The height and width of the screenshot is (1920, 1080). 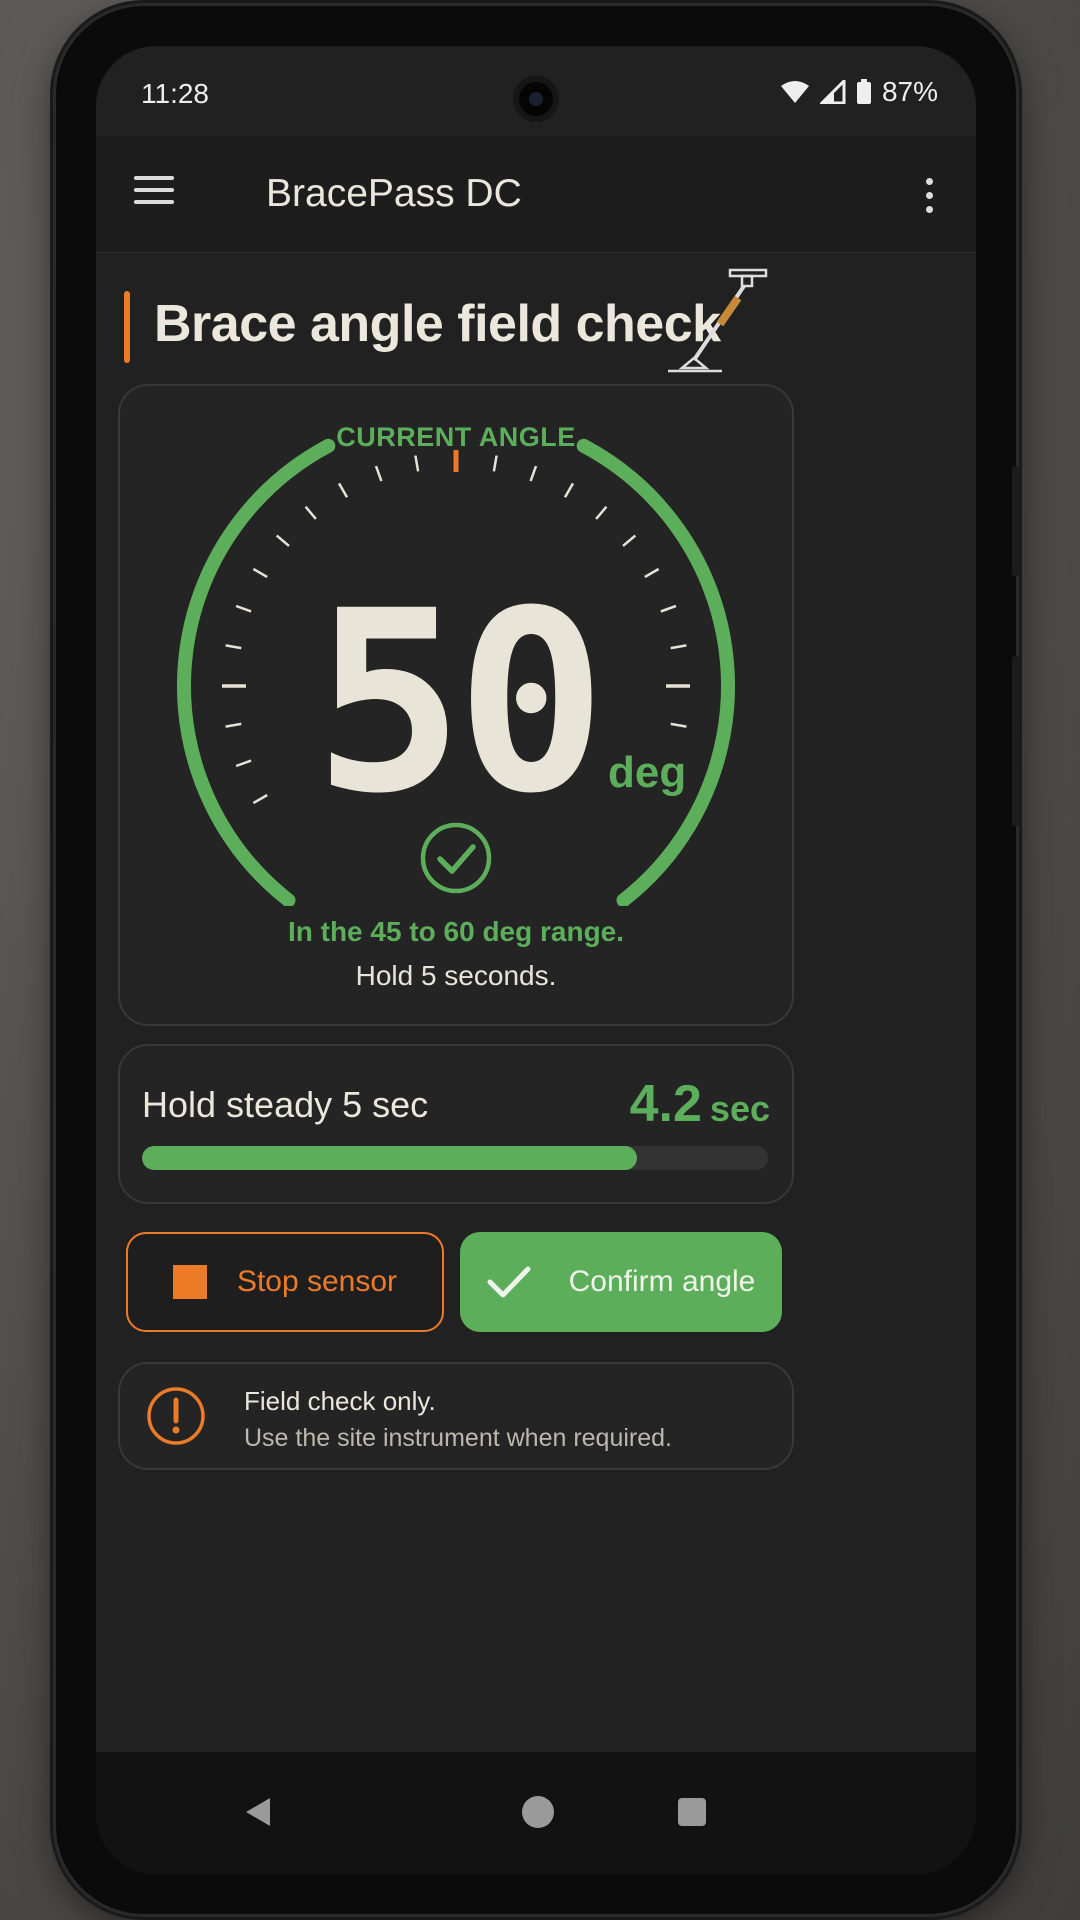 What do you see at coordinates (189, 1282) in the screenshot?
I see `stop-icon` at bounding box center [189, 1282].